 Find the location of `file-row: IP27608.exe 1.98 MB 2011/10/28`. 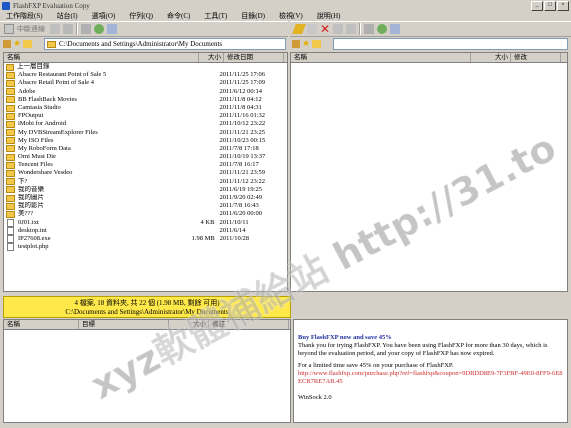

file-row: IP27608.exe 1.98 MB 2011/10/28 is located at coordinates (145, 239).